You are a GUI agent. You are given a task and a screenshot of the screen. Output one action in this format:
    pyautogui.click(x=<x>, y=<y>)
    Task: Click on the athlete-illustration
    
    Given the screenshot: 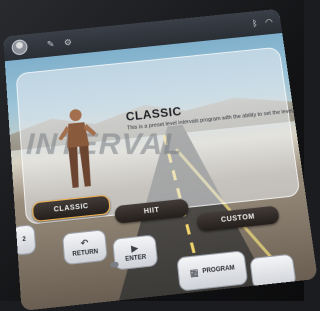 What is the action you would take?
    pyautogui.click(x=77, y=149)
    